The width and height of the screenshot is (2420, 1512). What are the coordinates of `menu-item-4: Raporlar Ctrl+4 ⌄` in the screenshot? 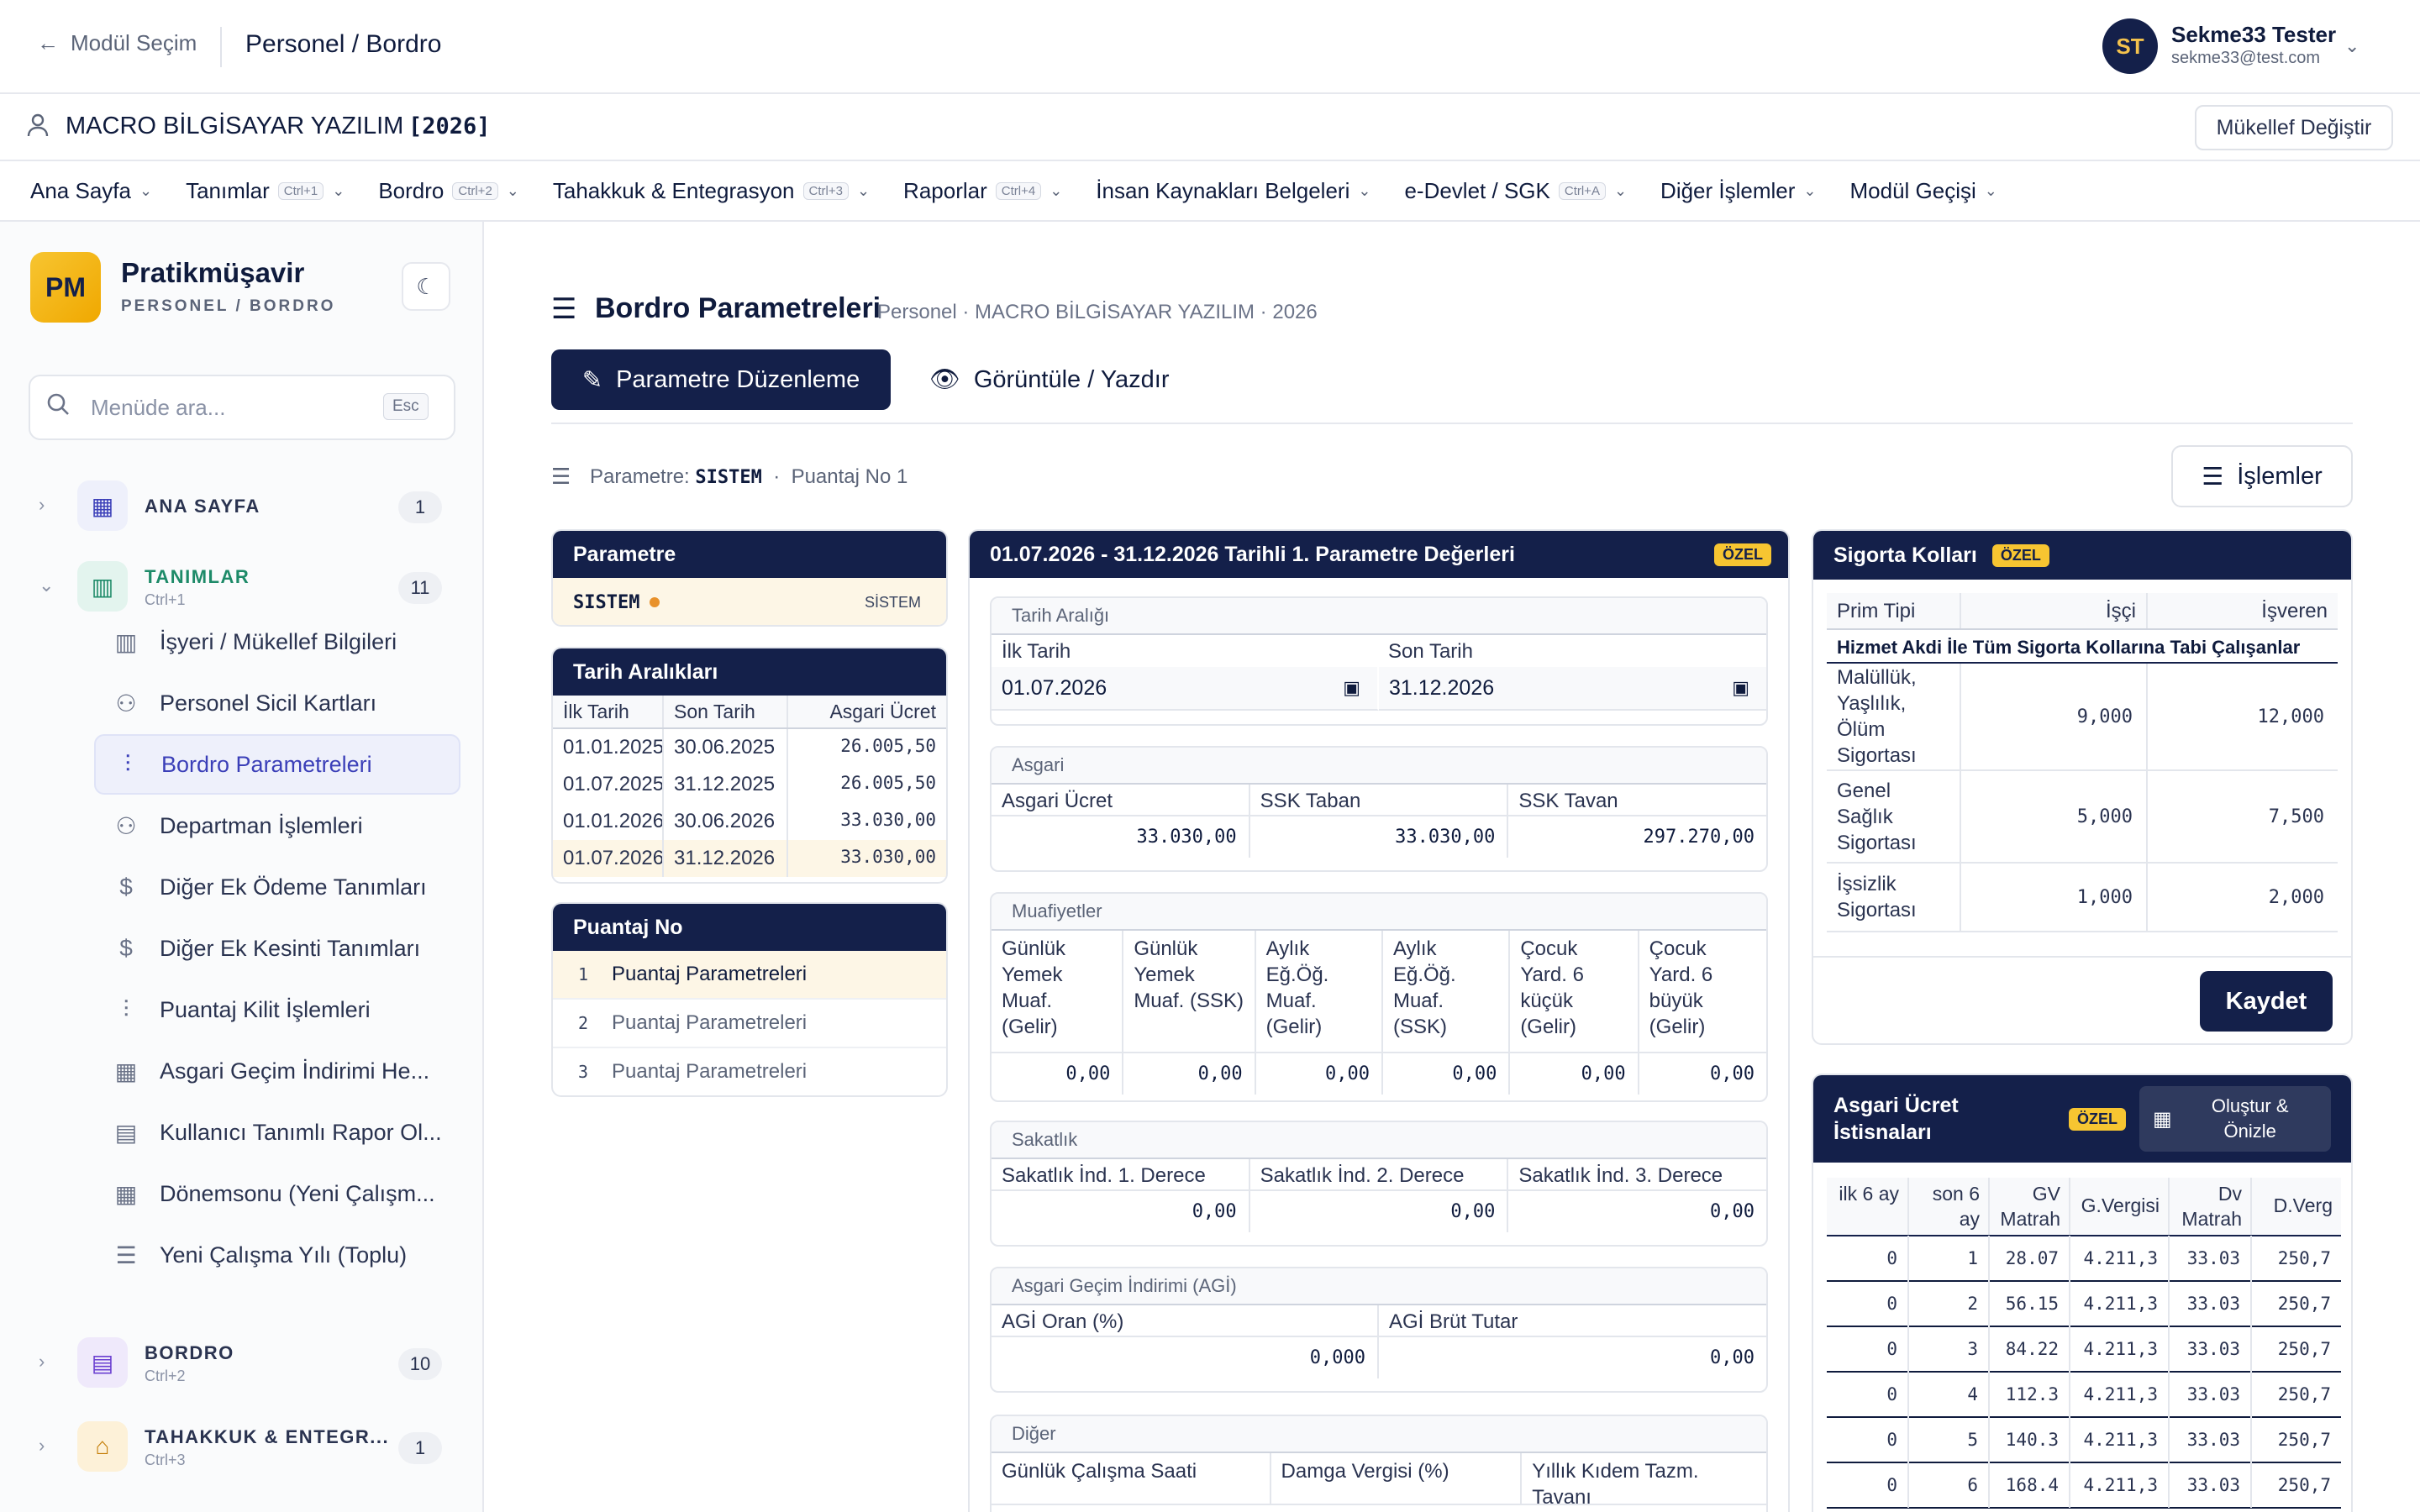 It's located at (983, 191).